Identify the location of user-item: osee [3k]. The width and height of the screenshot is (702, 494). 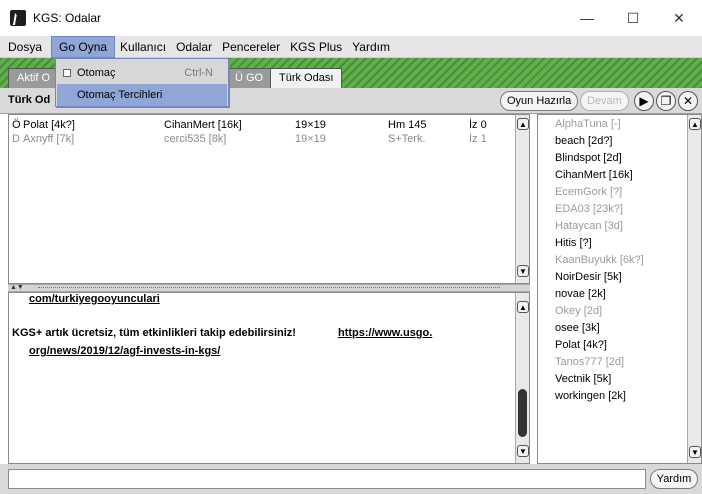
(577, 328).